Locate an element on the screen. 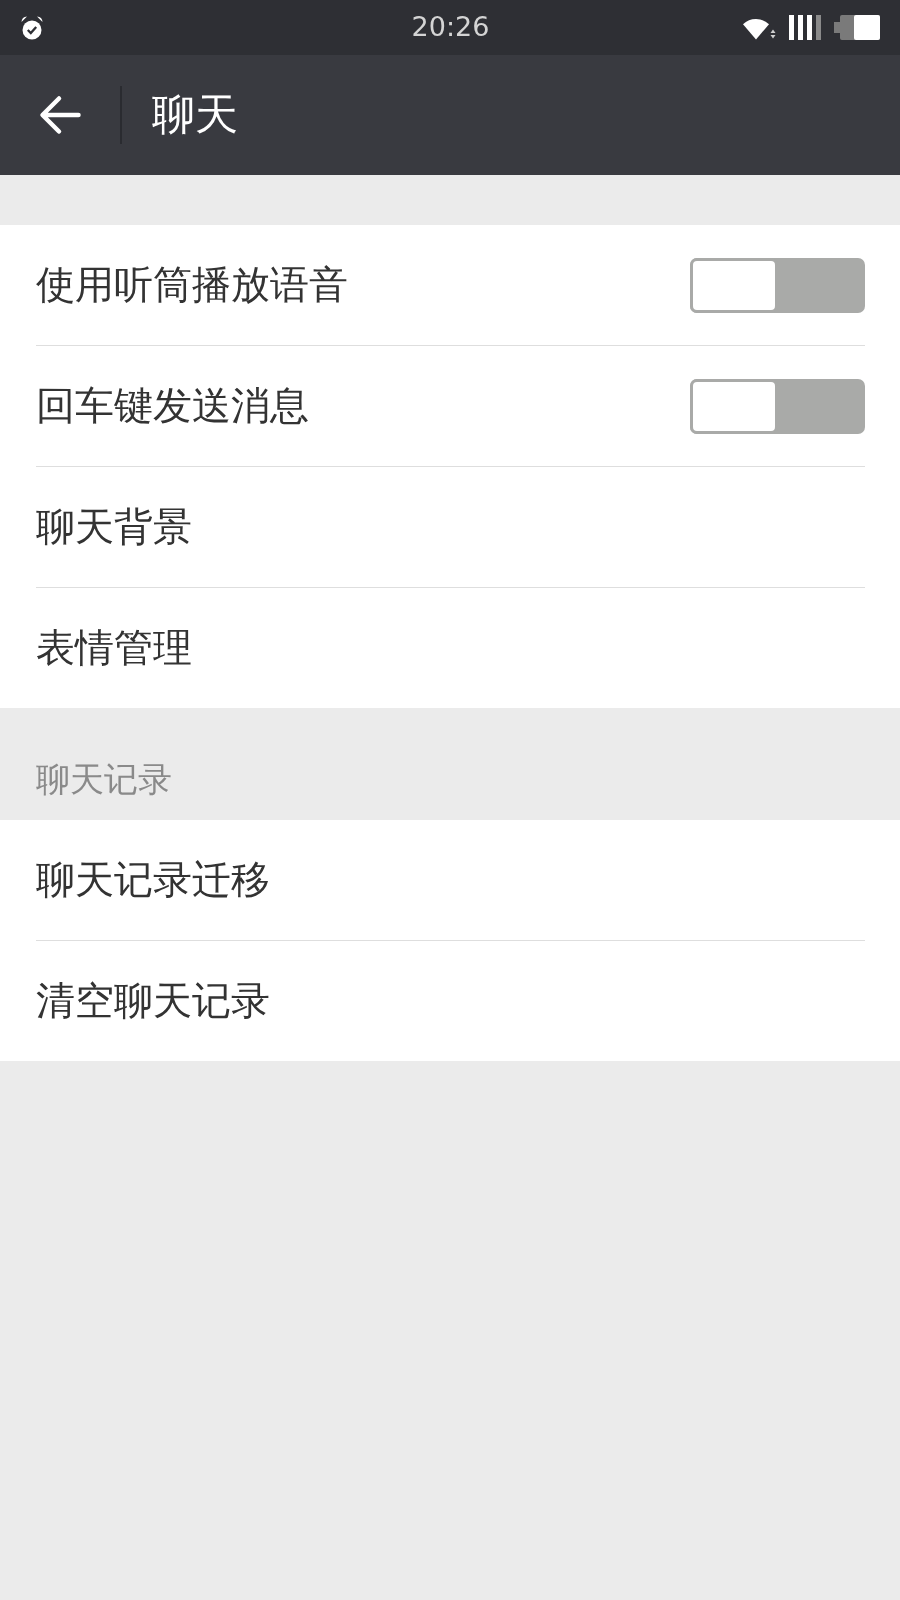  alarm-clock-icon is located at coordinates (32, 27).